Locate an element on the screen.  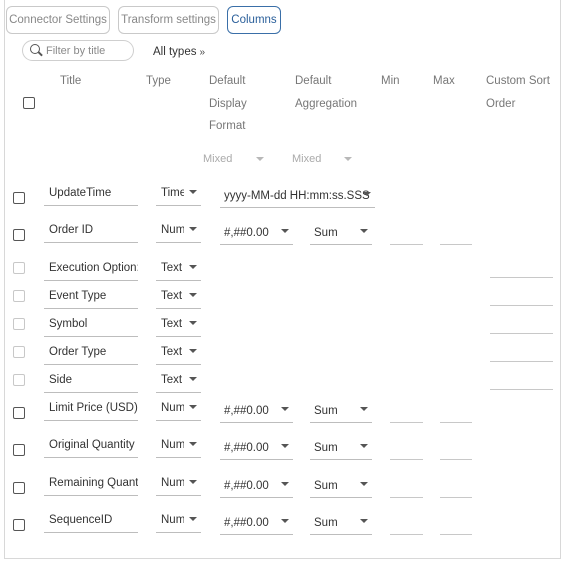
title-field: Event Type is located at coordinates (91, 298).